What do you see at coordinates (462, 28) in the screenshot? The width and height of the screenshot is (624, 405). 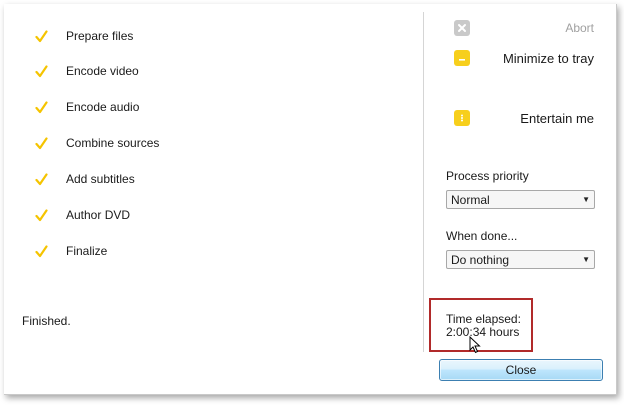 I see `close-icon` at bounding box center [462, 28].